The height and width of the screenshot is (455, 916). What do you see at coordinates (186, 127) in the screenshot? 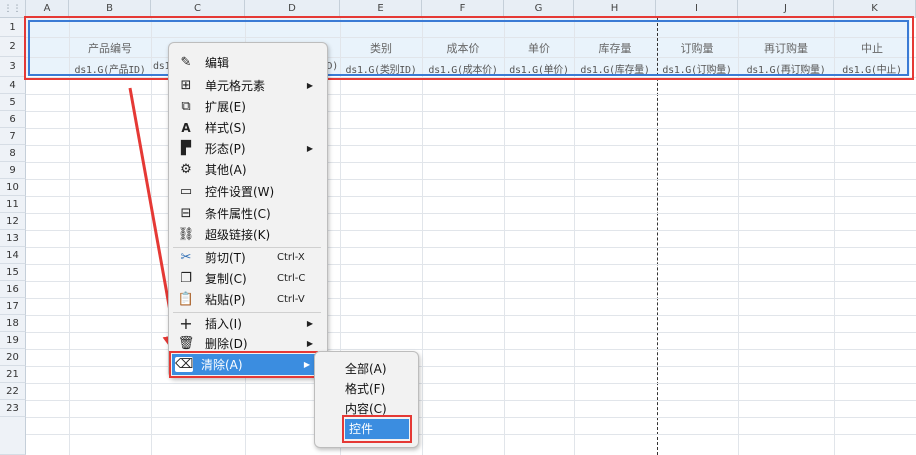
I see `font-style-icon: A` at bounding box center [186, 127].